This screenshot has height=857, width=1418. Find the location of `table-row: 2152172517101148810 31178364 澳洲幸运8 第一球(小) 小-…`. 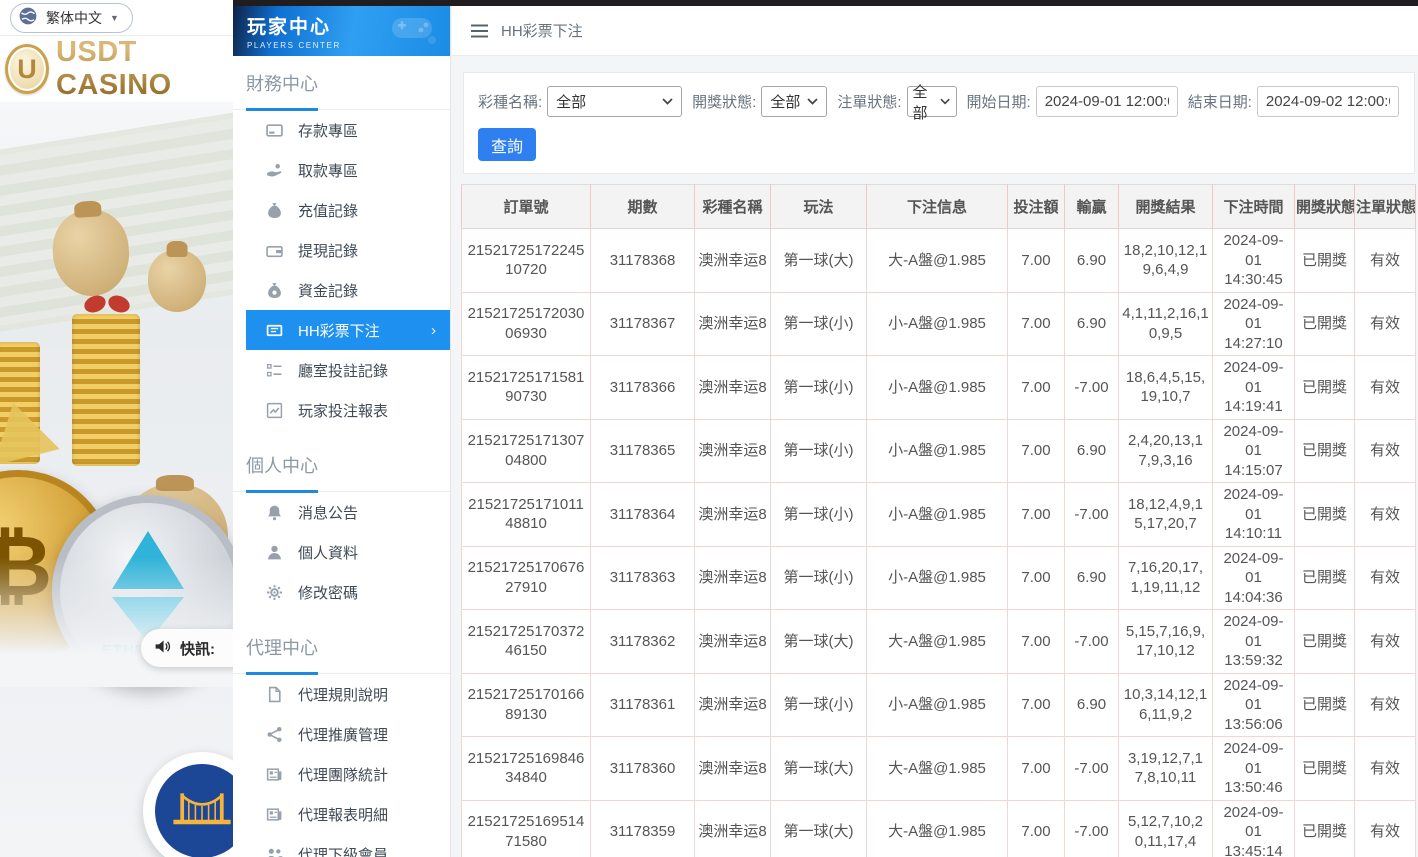

table-row: 2152172517101148810 31178364 澳洲幸运8 第一球(小) 小-… is located at coordinates (938, 514).